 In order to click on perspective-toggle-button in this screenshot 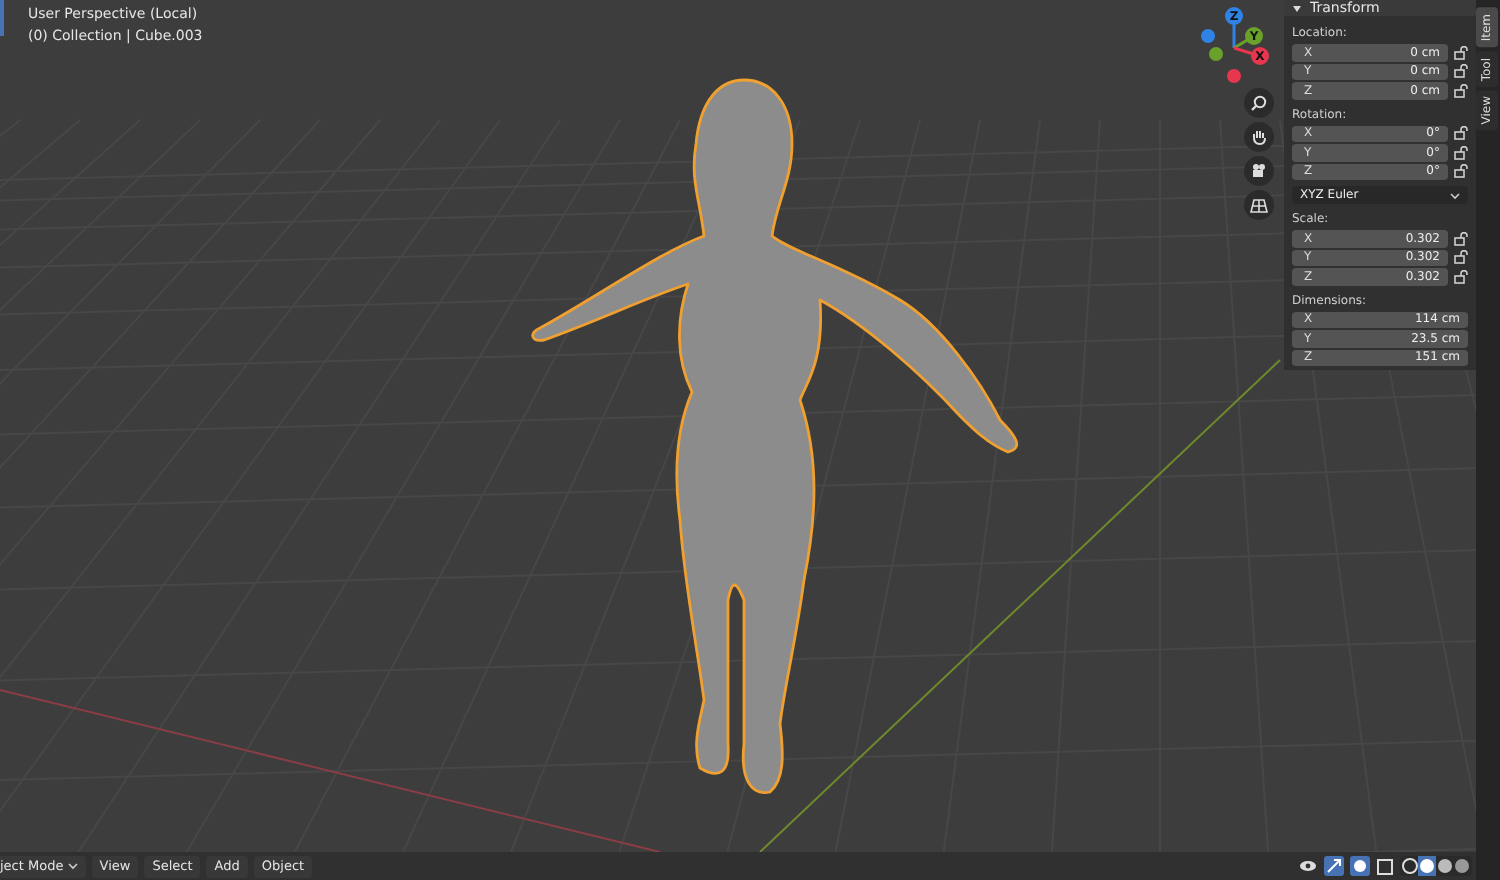, I will do `click(1259, 205)`.